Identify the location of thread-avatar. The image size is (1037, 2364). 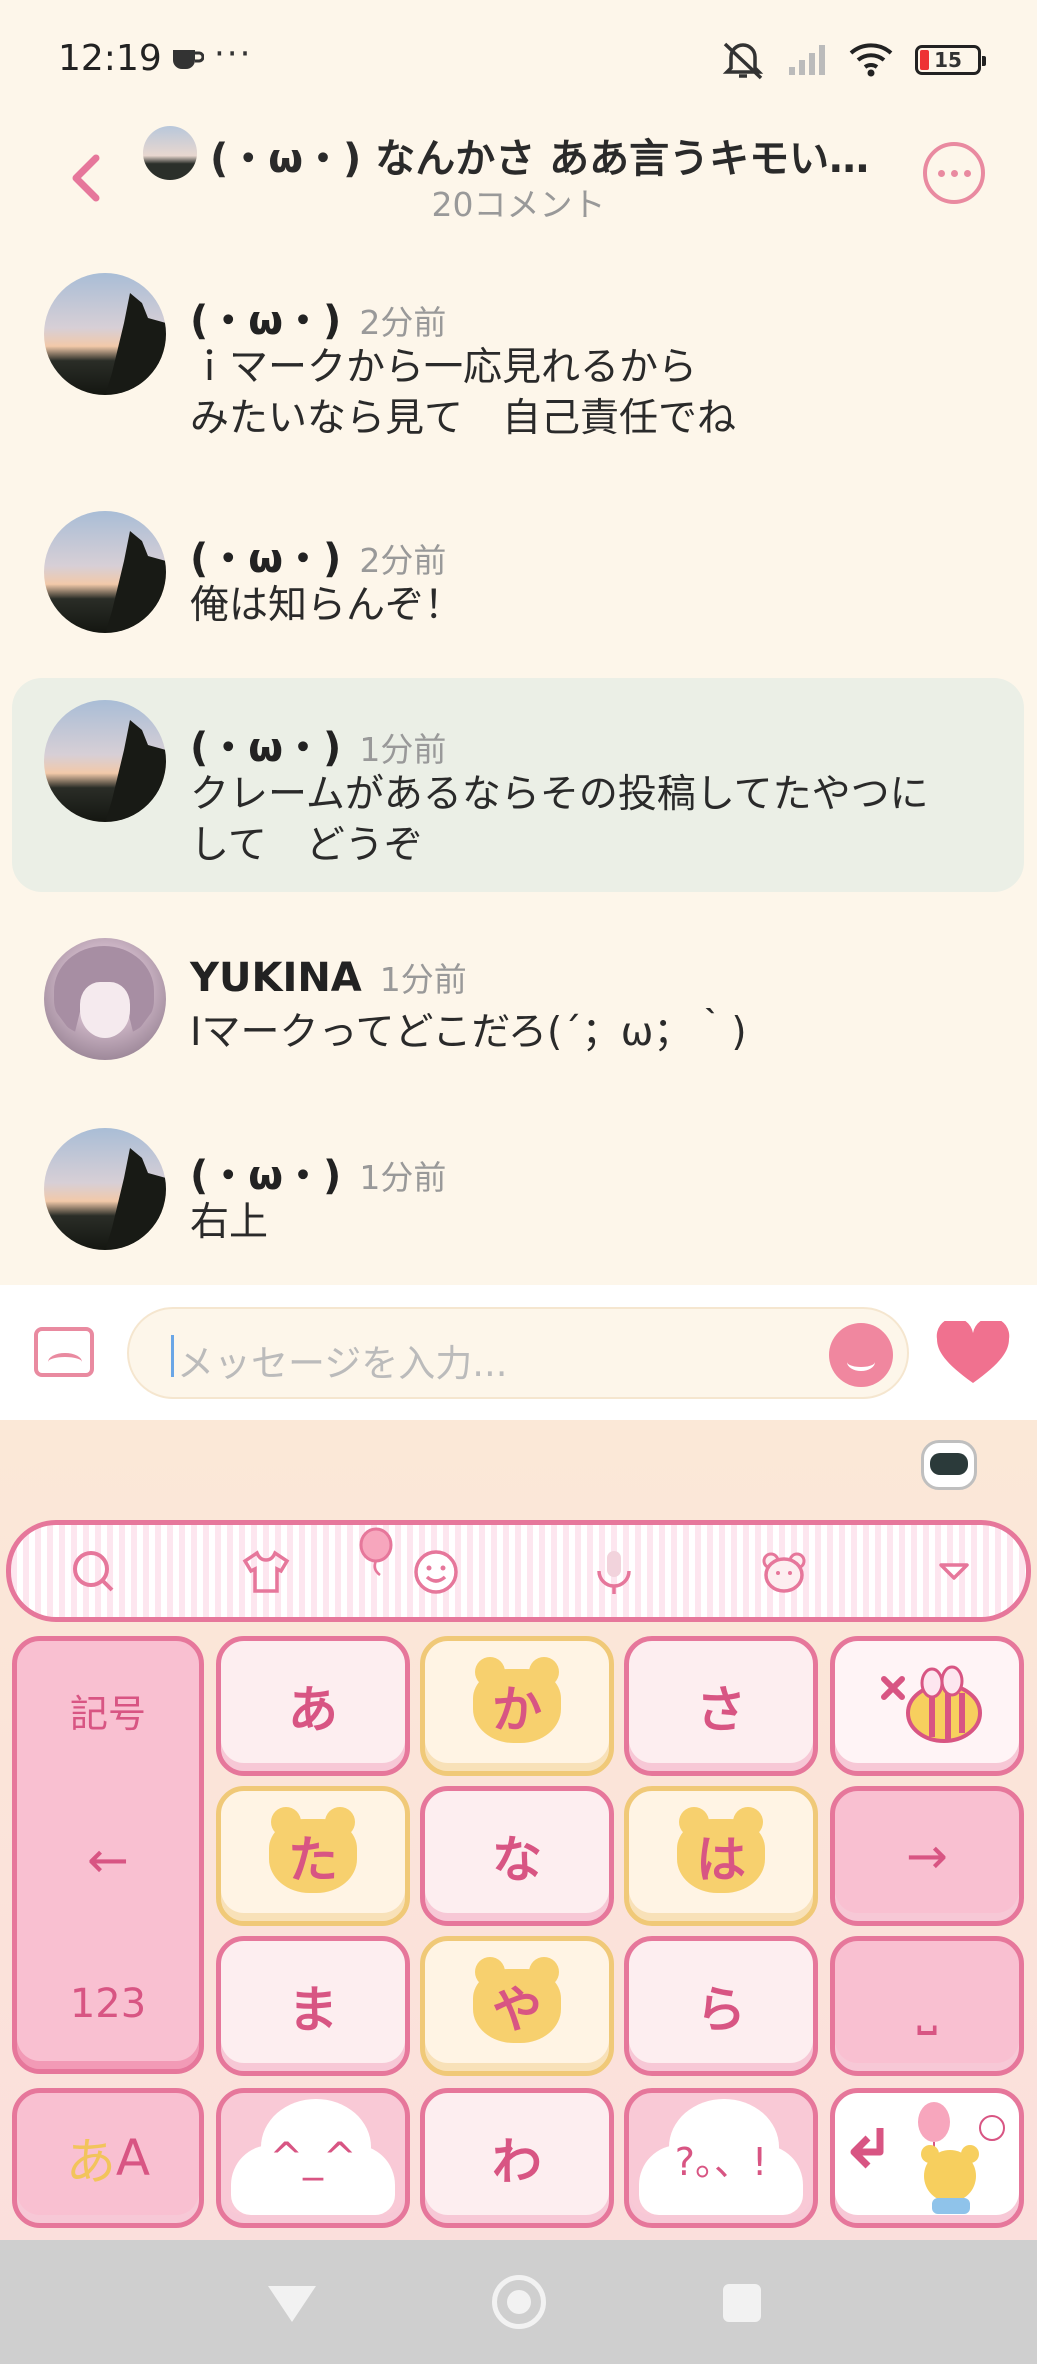
(170, 153).